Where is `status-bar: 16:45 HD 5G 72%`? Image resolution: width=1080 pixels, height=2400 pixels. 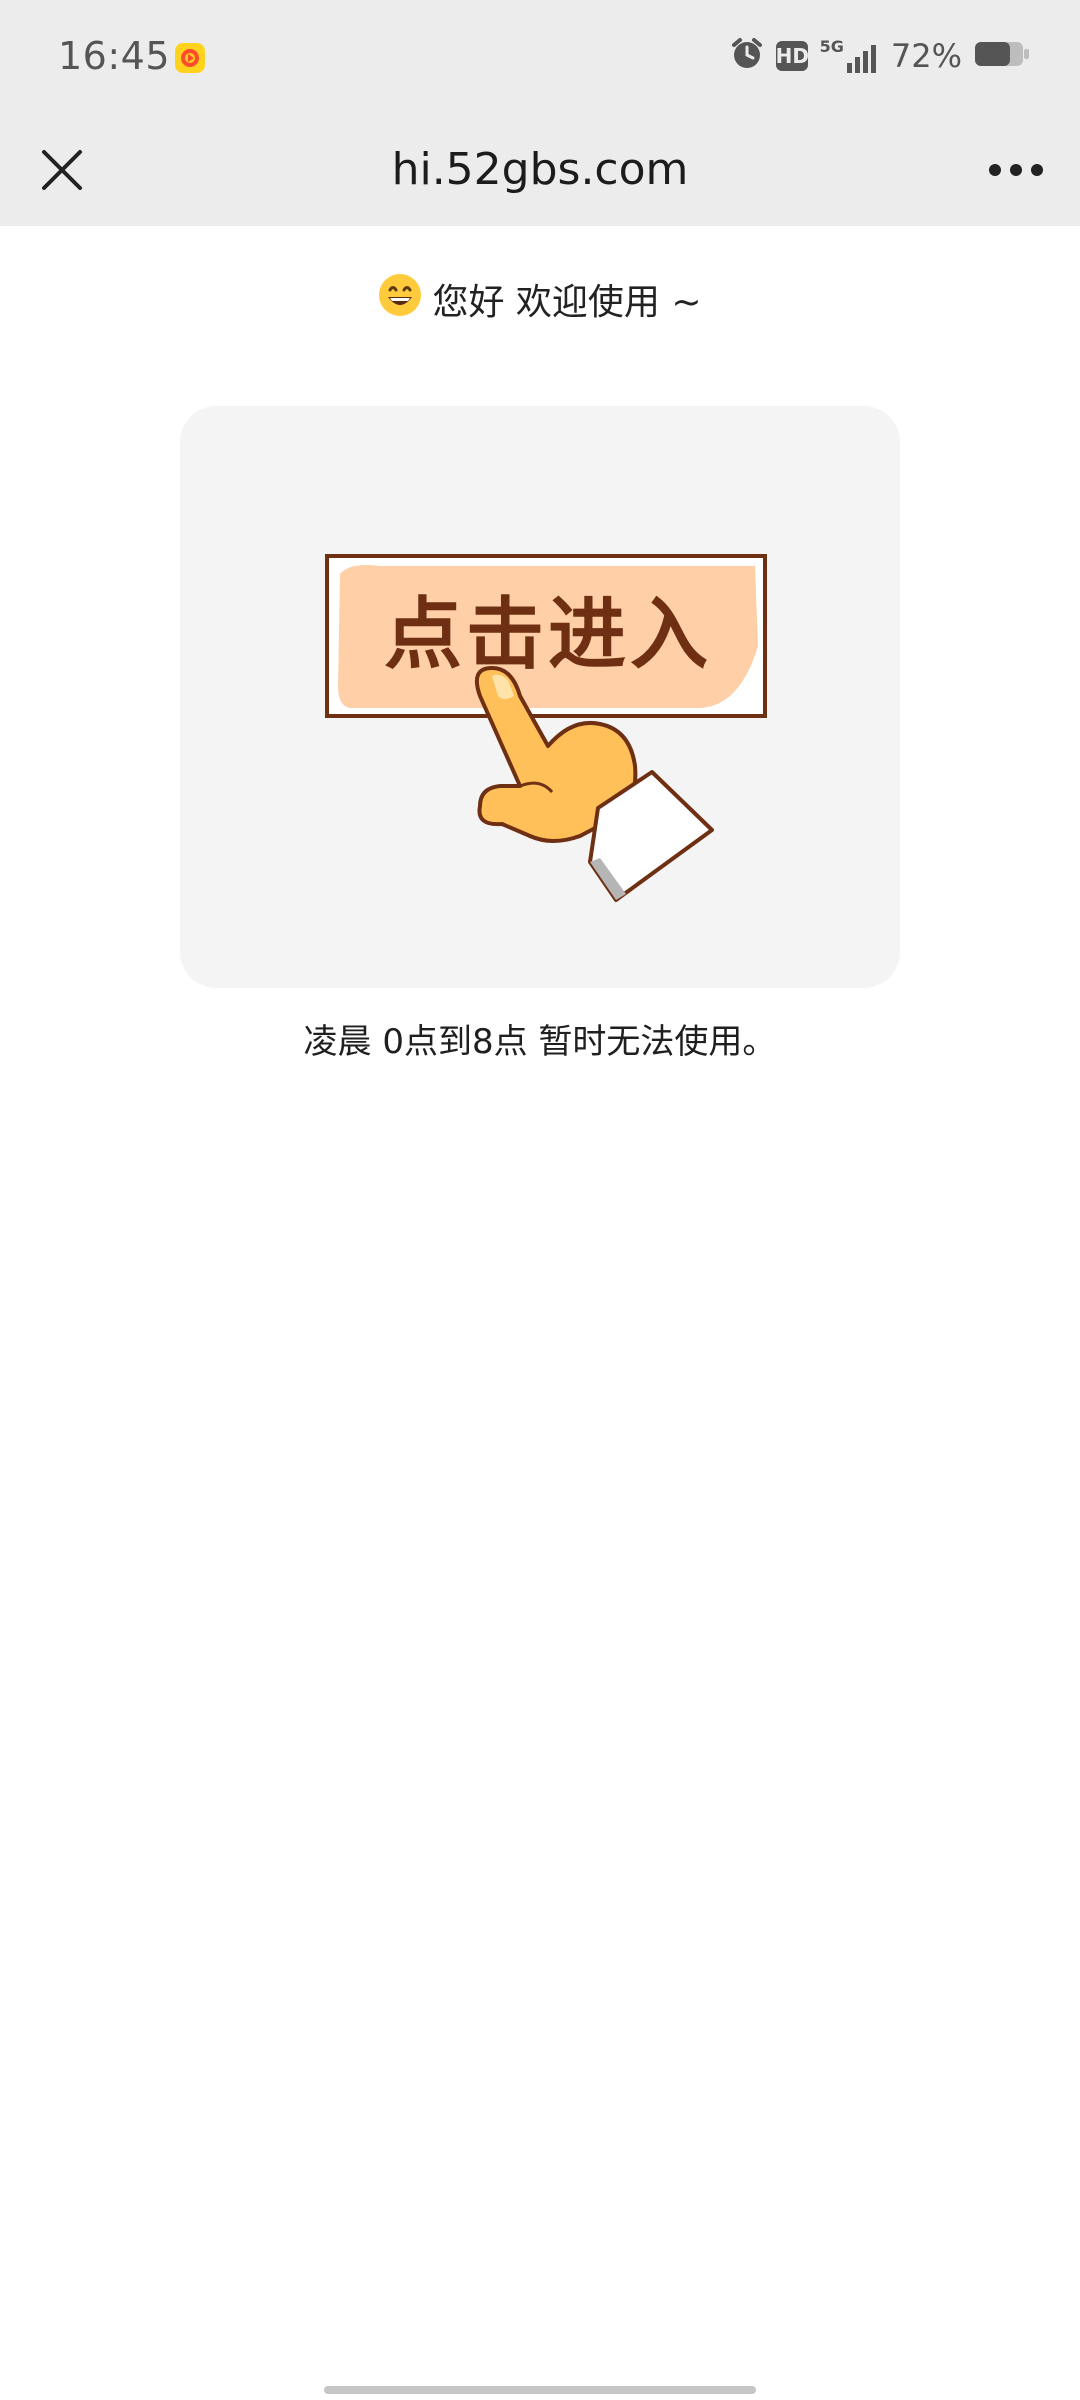
status-bar: 16:45 HD 5G 72% is located at coordinates (540, 58).